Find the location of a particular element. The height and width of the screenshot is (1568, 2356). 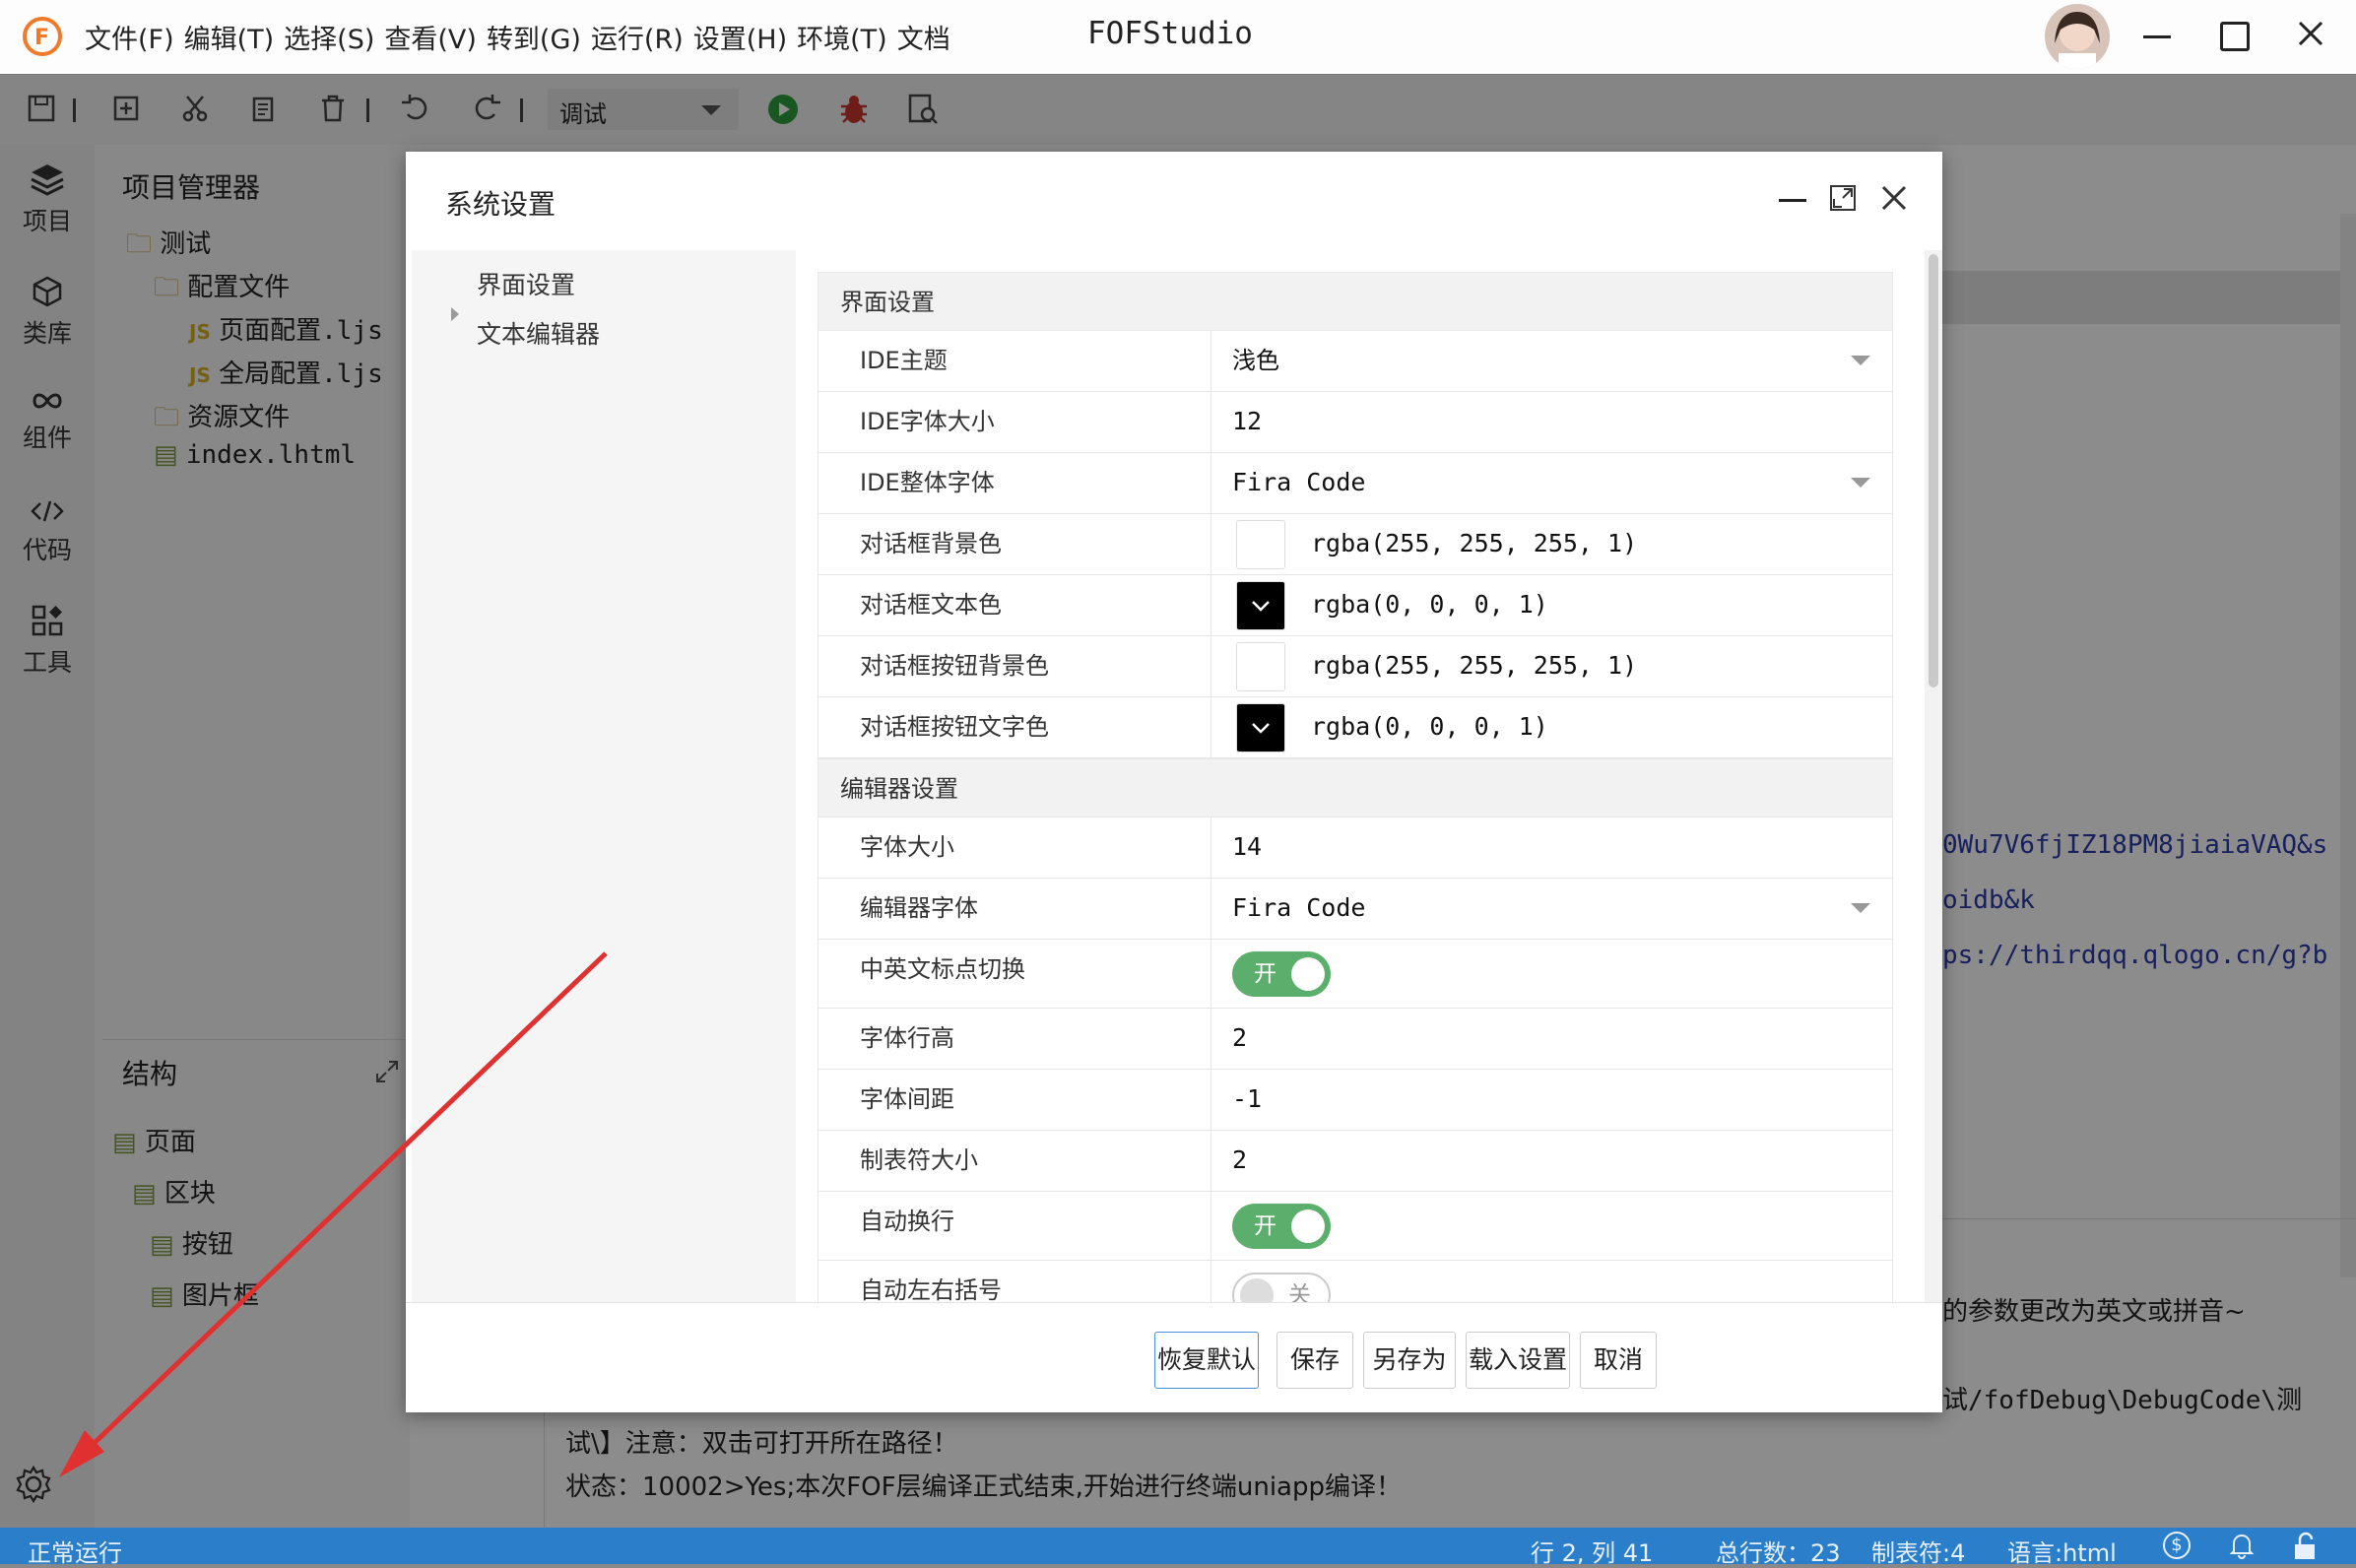

annotation-arrow is located at coordinates (333, 1214).